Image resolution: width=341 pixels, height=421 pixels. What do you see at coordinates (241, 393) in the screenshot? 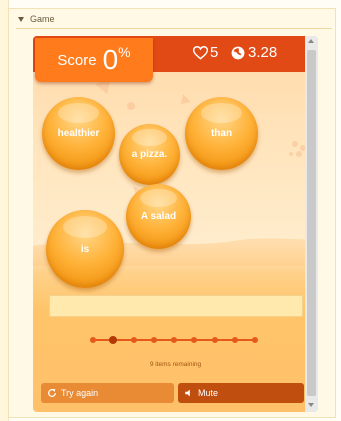
I see `mute-button: Mute` at bounding box center [241, 393].